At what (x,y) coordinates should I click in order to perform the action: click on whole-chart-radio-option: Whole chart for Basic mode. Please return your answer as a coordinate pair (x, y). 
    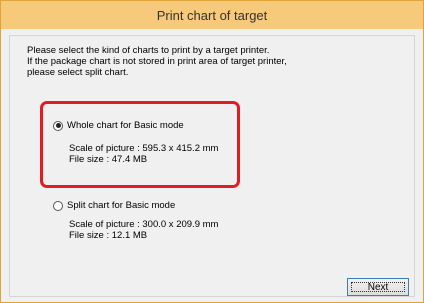
    Looking at the image, I should click on (118, 125).